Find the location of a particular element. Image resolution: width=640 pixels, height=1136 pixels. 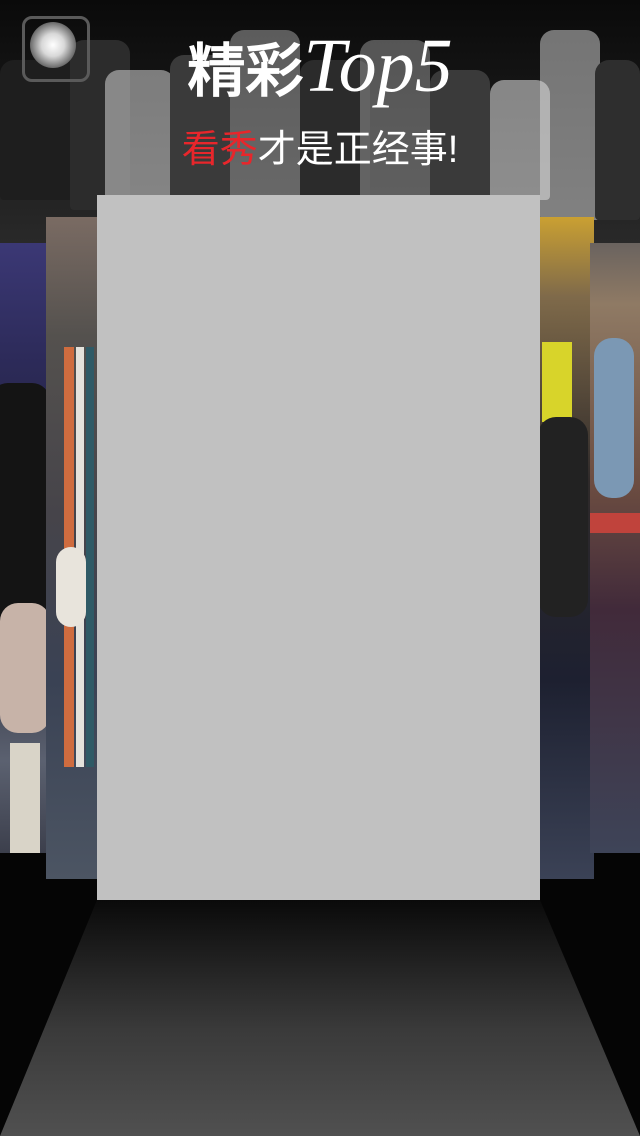

carousel-card-right-mid is located at coordinates (563, 548).